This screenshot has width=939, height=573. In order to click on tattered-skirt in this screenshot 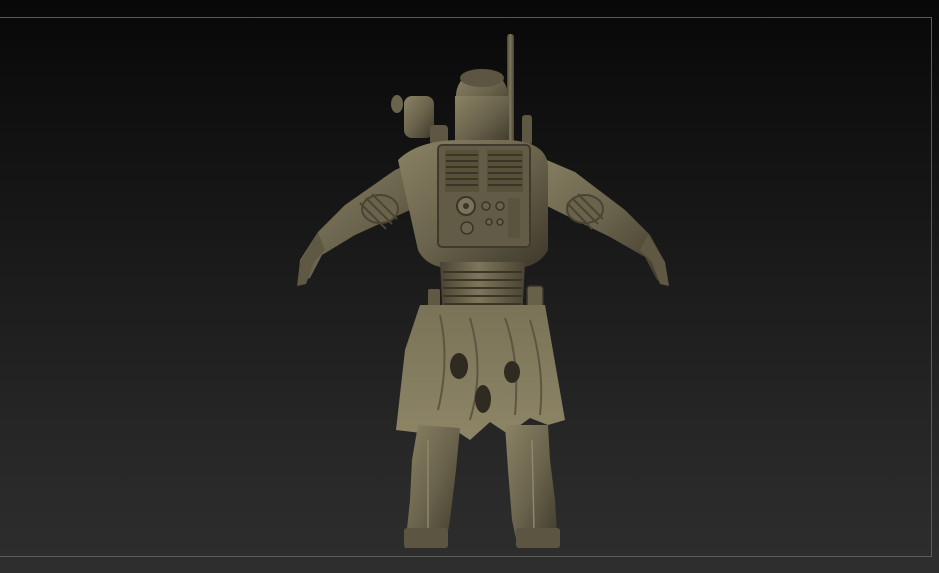, I will do `click(480, 372)`.